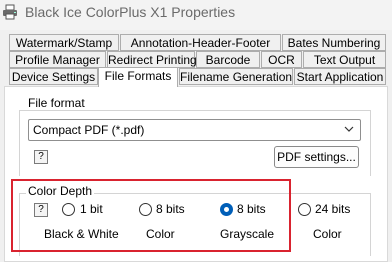  I want to click on tab-ocr: OCR, so click(281, 59).